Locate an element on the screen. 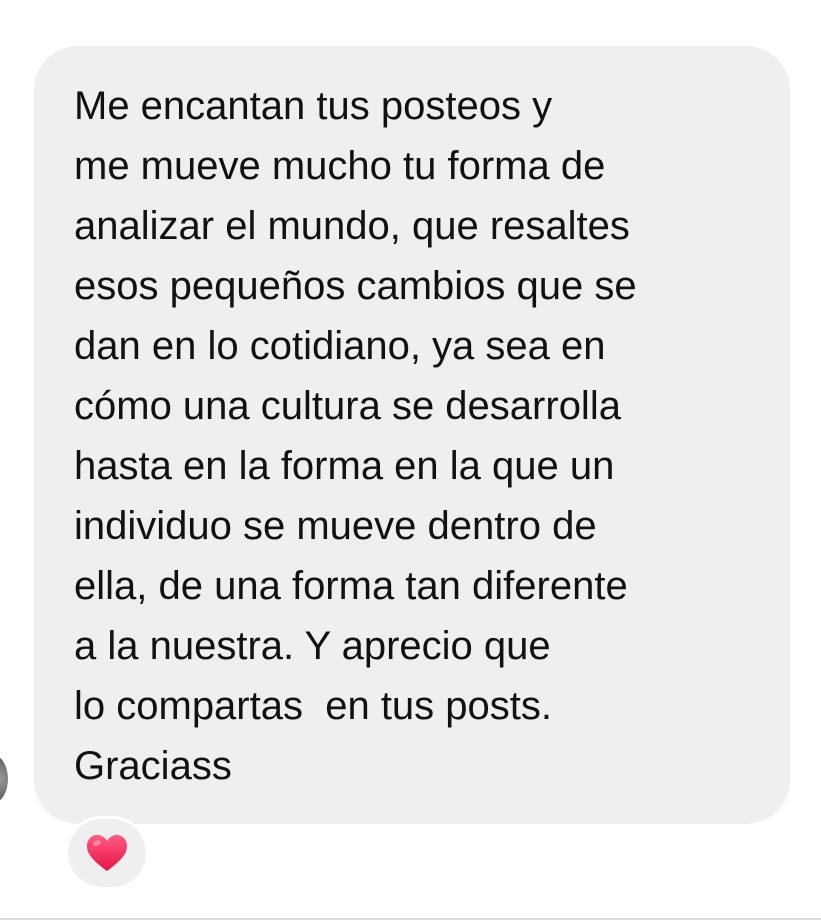 The width and height of the screenshot is (821, 920). message-line: Graciass is located at coordinates (153, 766).